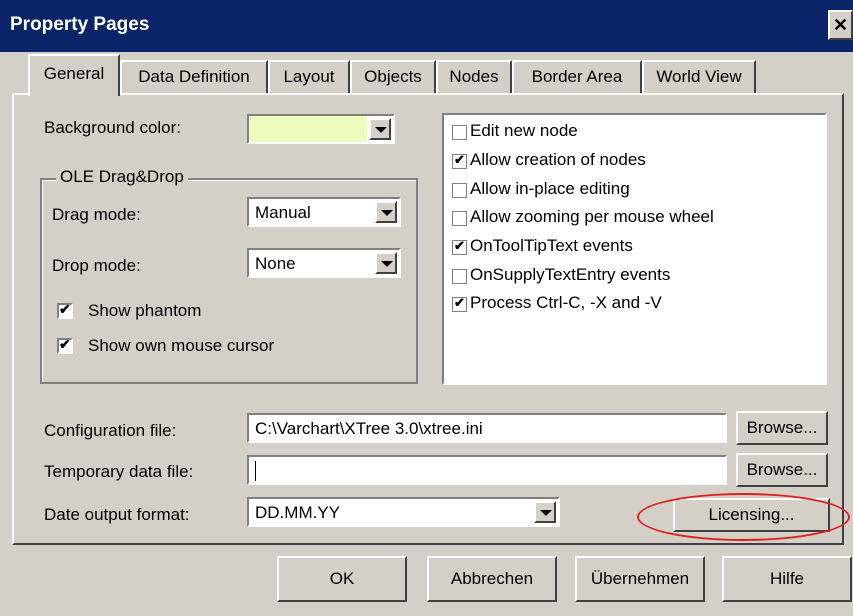 Image resolution: width=853 pixels, height=616 pixels. Describe the element at coordinates (524, 130) in the screenshot. I see `option-label: Edit new node` at that location.